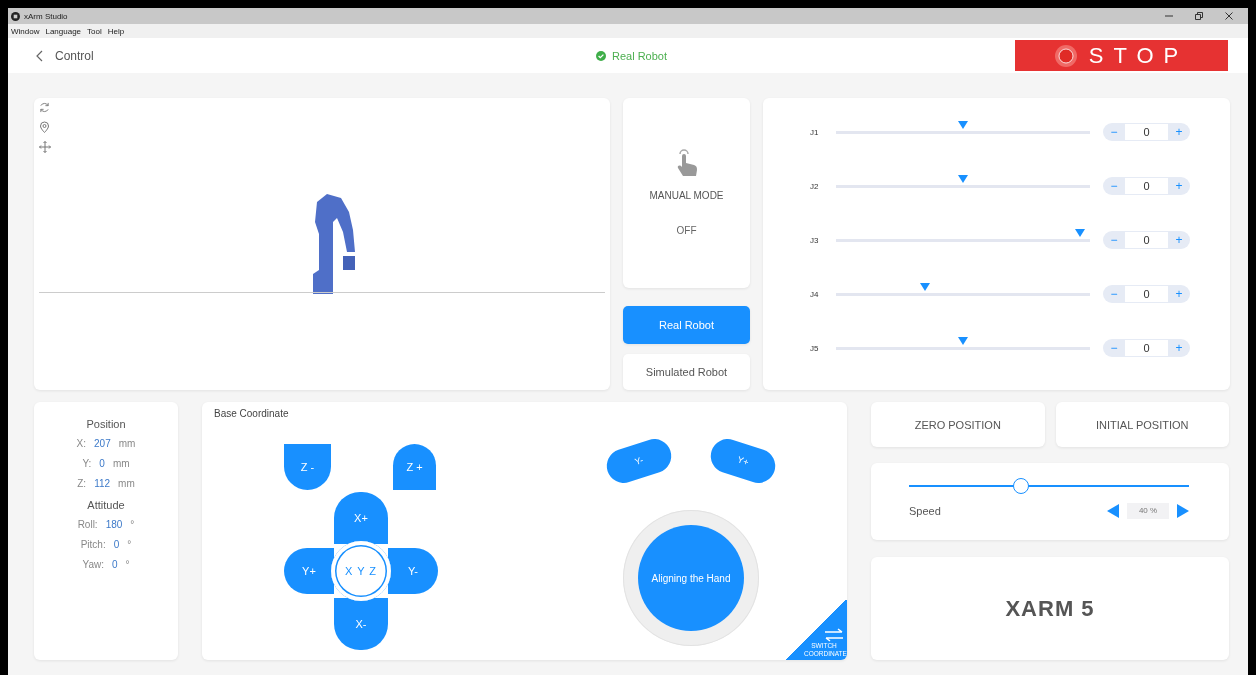 The width and height of the screenshot is (1256, 675). What do you see at coordinates (1183, 511) in the screenshot?
I see `increase-arrow-icon` at bounding box center [1183, 511].